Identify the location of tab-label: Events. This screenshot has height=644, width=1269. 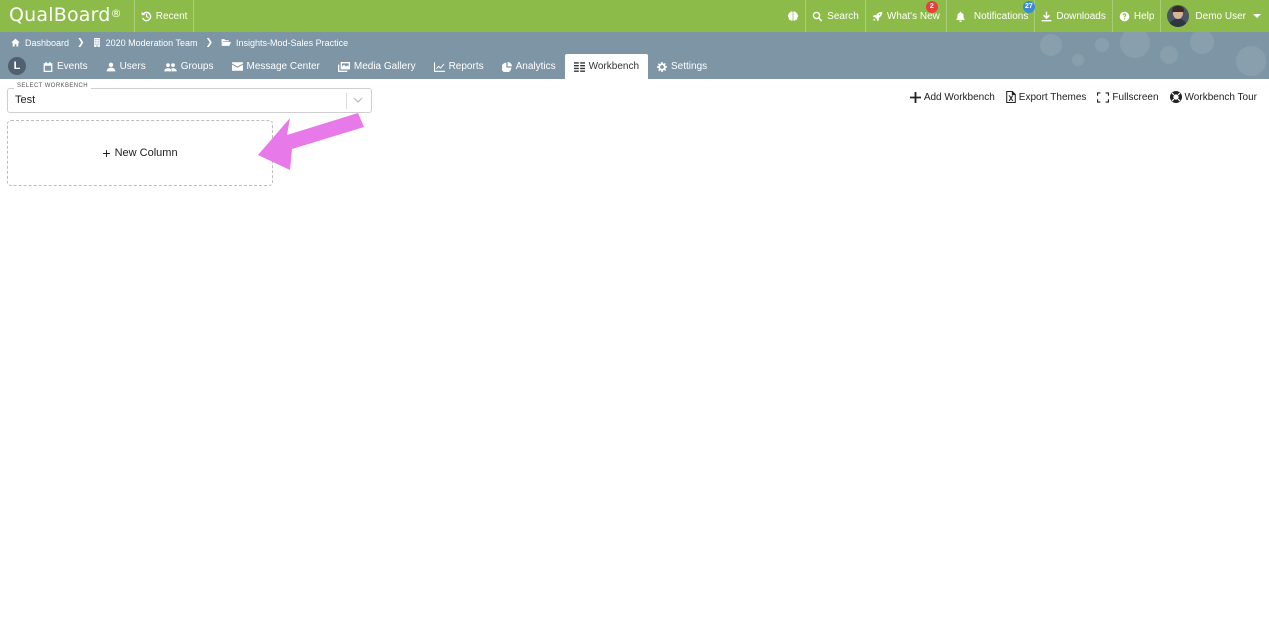
(72, 66).